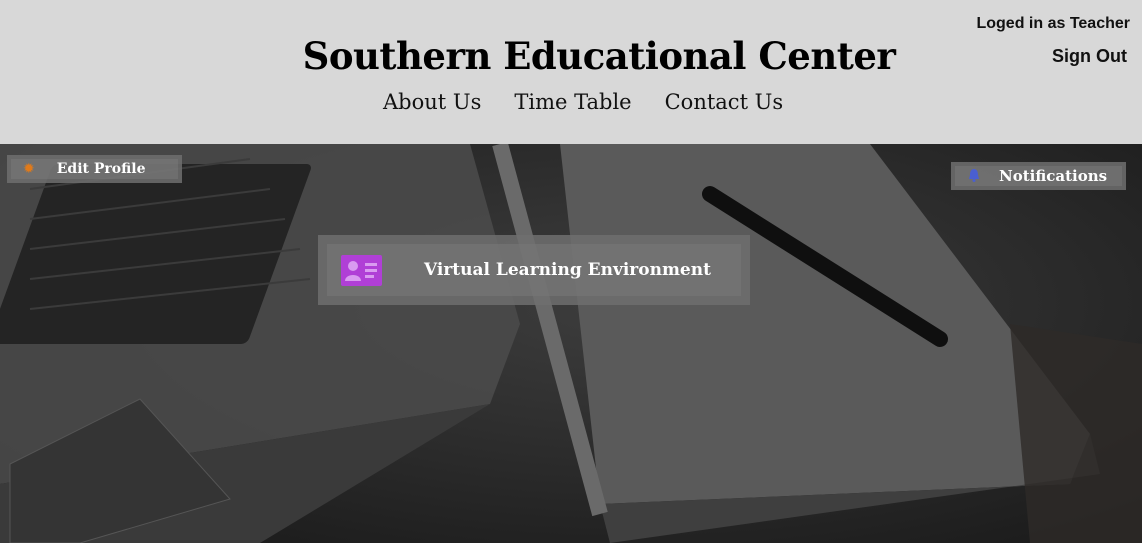 The image size is (1142, 543). Describe the element at coordinates (29, 169) in the screenshot. I see `gear-icon: ✹` at that location.